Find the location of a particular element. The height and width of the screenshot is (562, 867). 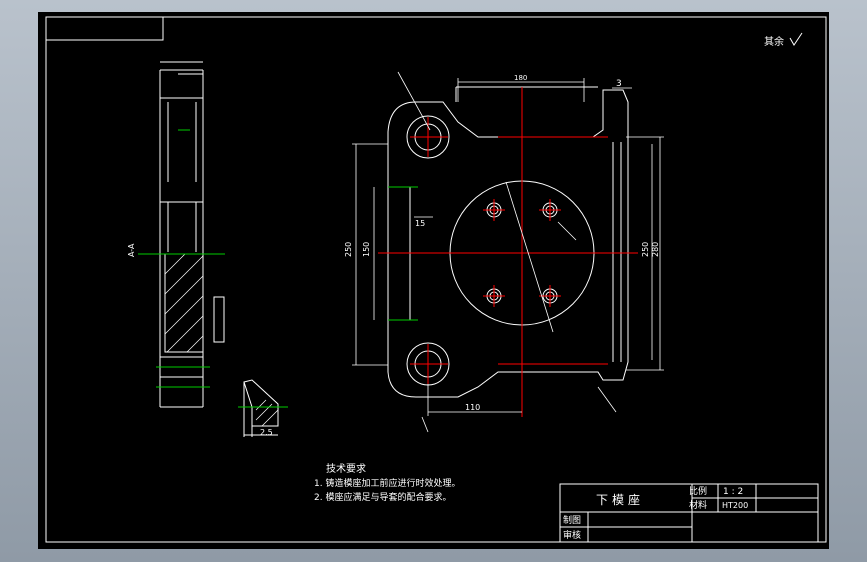

surface-finish-note: 其余 is located at coordinates (774, 41).